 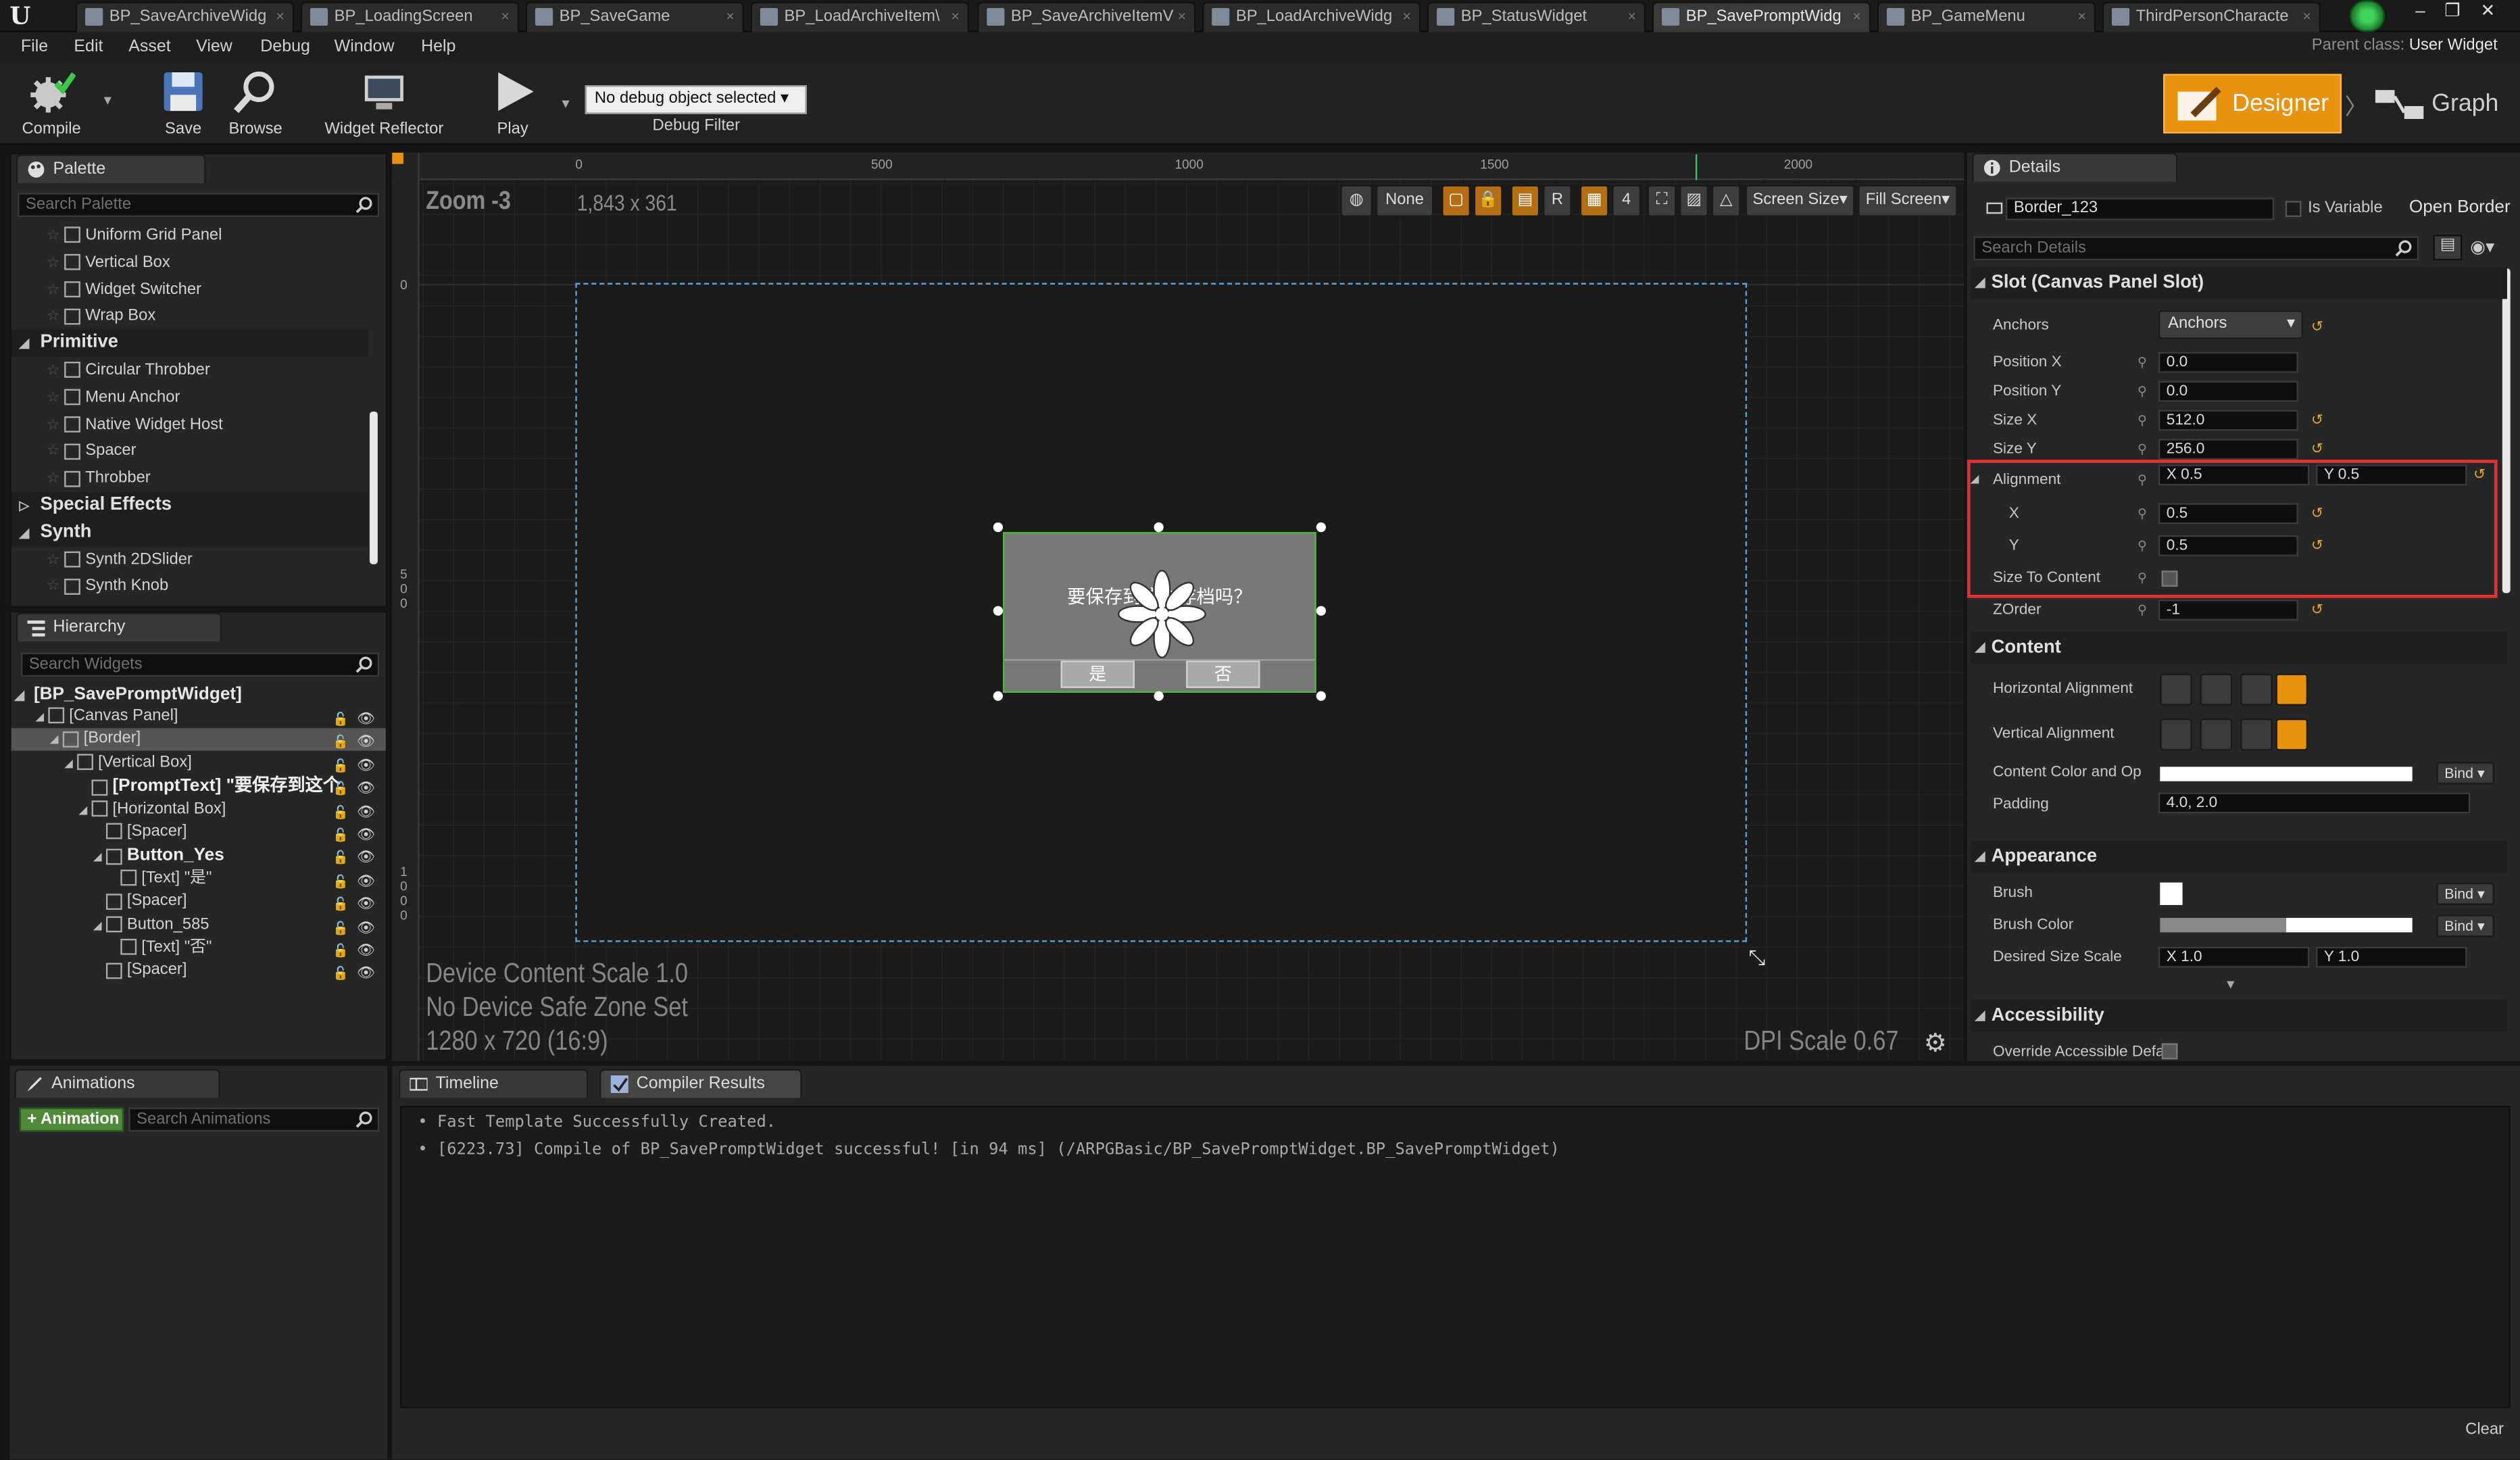 I want to click on save-prompt-widget-preview: 要保存到这个存档吗？ 是 否, so click(x=1159, y=612).